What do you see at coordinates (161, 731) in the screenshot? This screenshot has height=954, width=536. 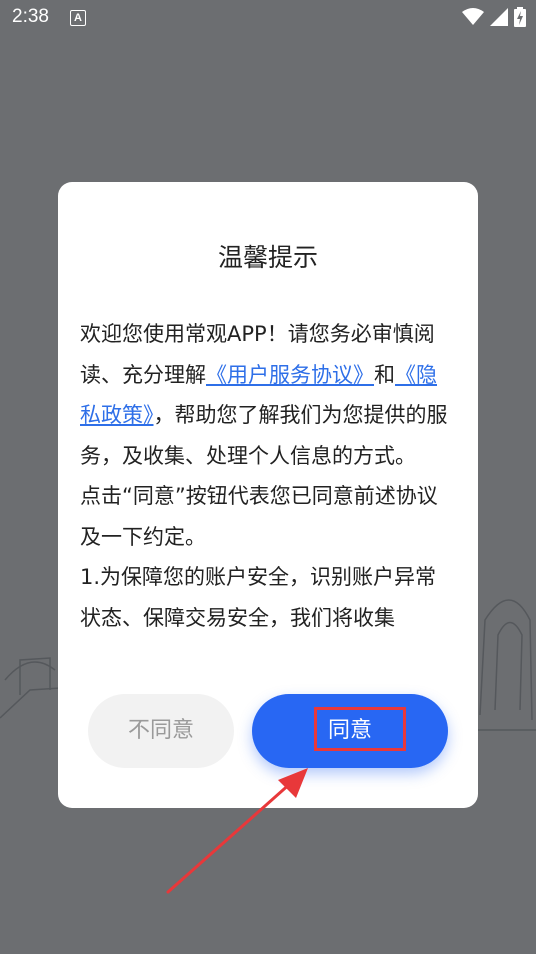 I see `disagree-button: 不同意` at bounding box center [161, 731].